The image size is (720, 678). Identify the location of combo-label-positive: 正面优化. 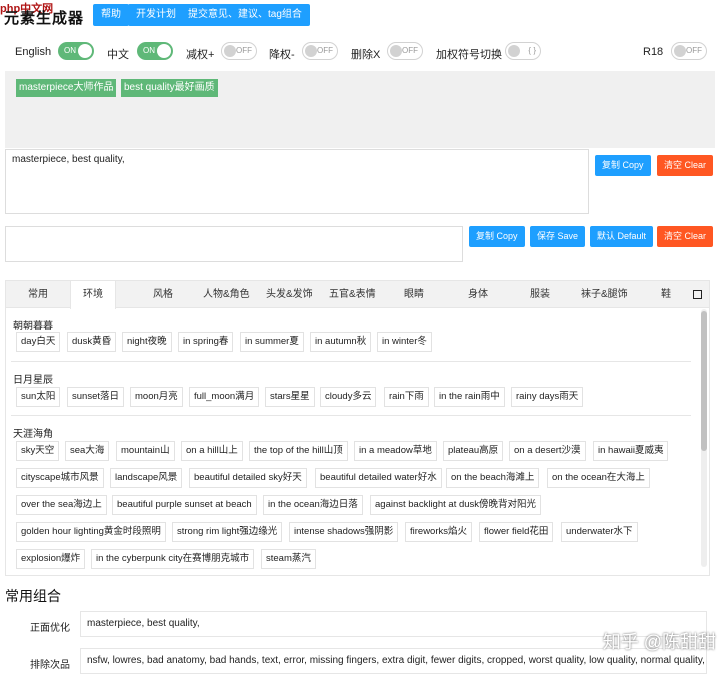
(50, 628).